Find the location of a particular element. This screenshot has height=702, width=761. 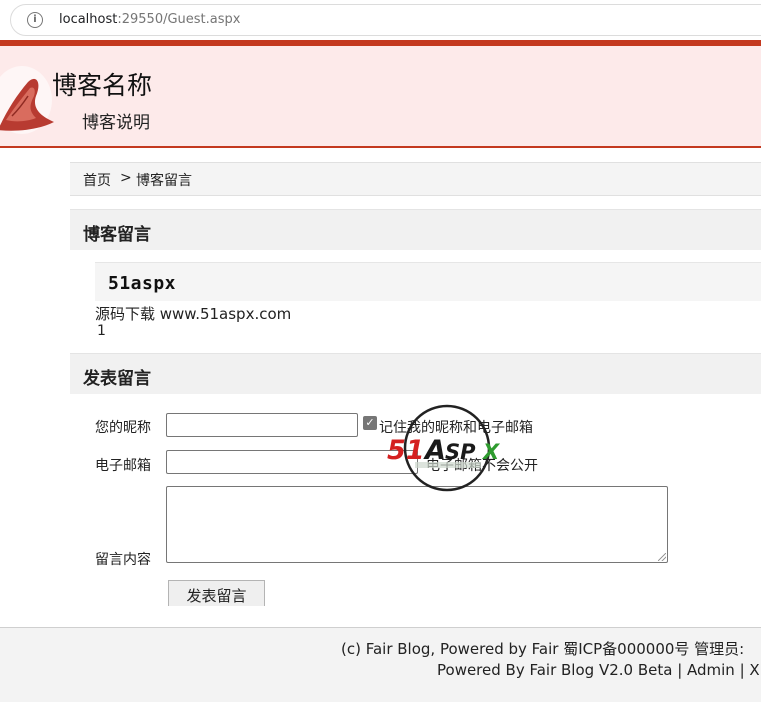

comment-number: 1 is located at coordinates (101, 331).